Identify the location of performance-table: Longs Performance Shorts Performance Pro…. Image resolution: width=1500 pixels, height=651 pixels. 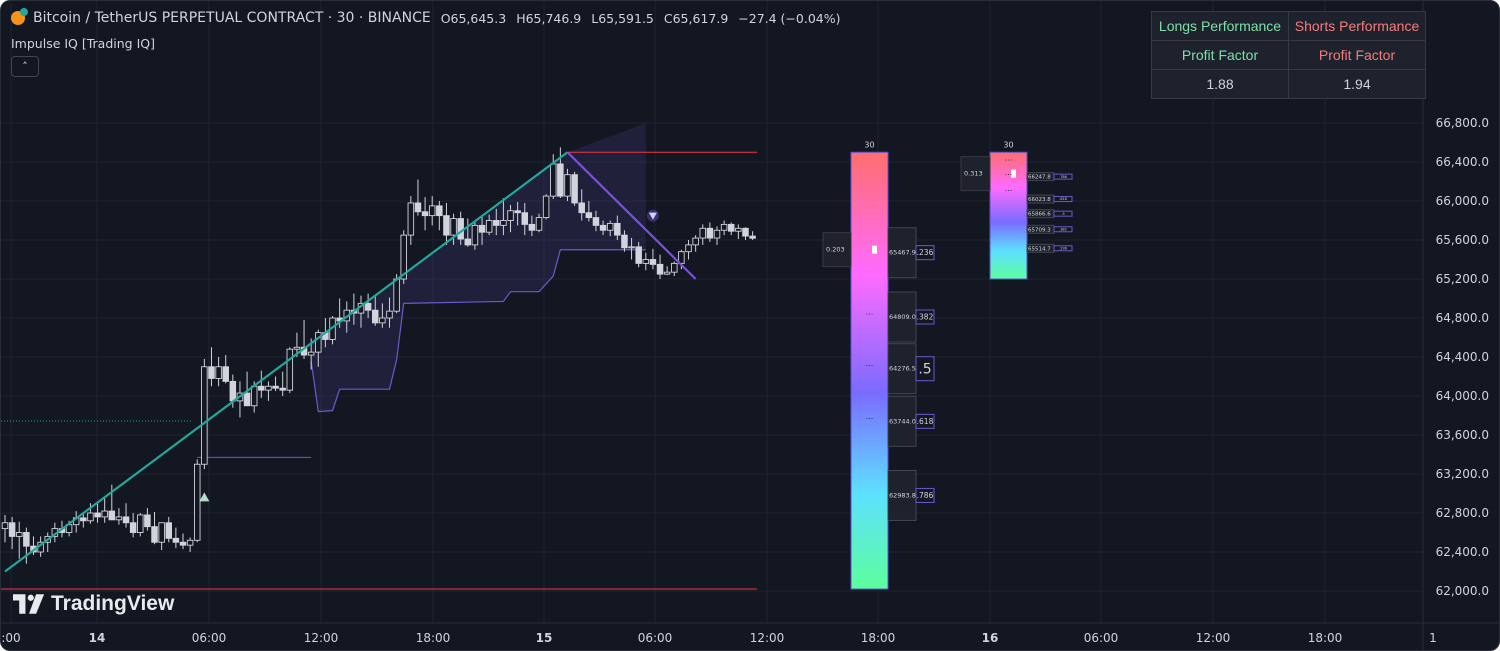
(1288, 55).